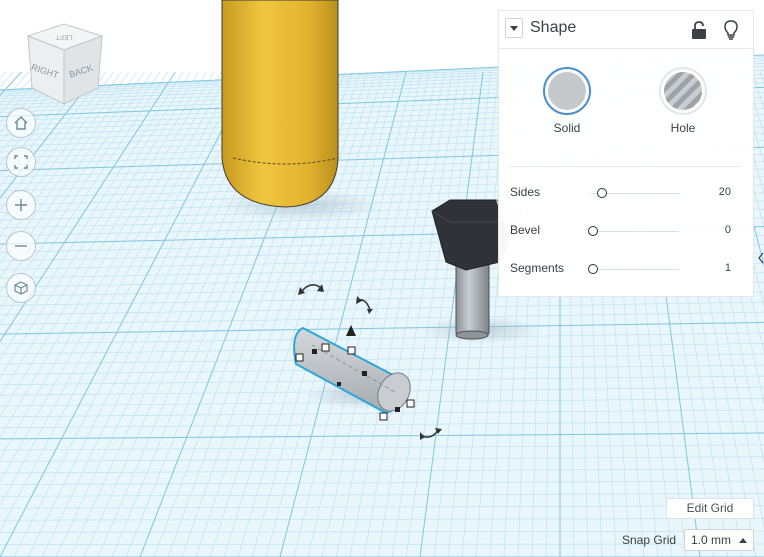 The height and width of the screenshot is (557, 764). What do you see at coordinates (601, 193) in the screenshot?
I see `sides-slider-knob` at bounding box center [601, 193].